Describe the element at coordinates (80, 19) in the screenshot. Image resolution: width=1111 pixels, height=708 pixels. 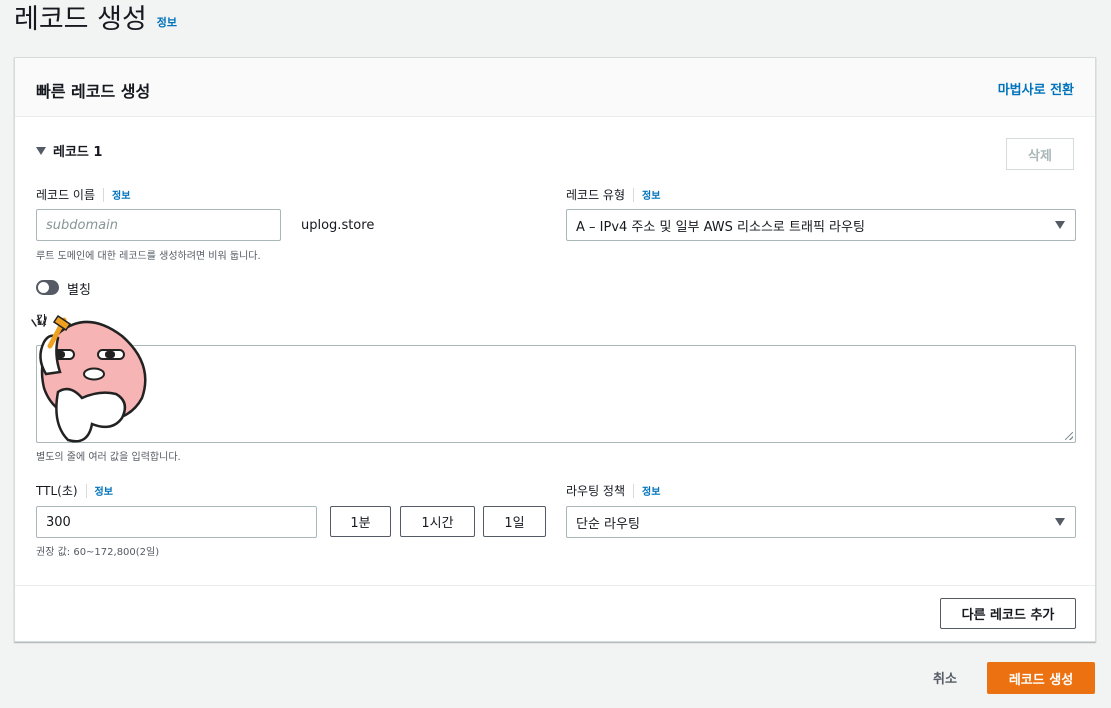
I see `page-title-text: 레코드 생성` at that location.